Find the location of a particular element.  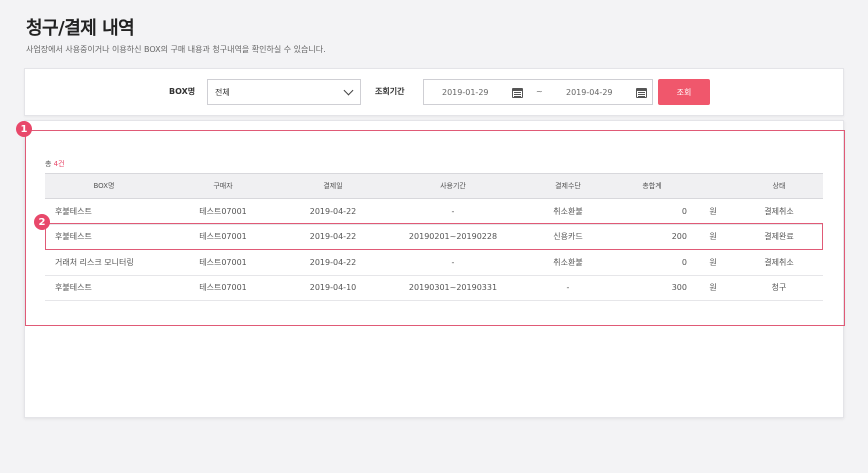

column-header: 결제일 is located at coordinates (333, 186).